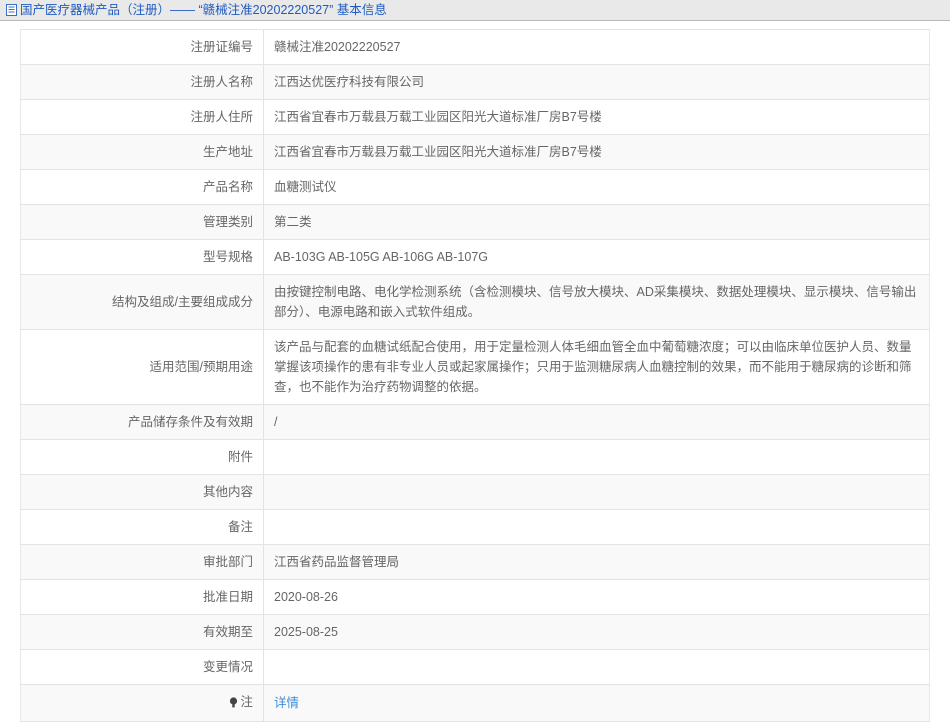  I want to click on table-row: 有效期至 2025-08-25, so click(475, 632).